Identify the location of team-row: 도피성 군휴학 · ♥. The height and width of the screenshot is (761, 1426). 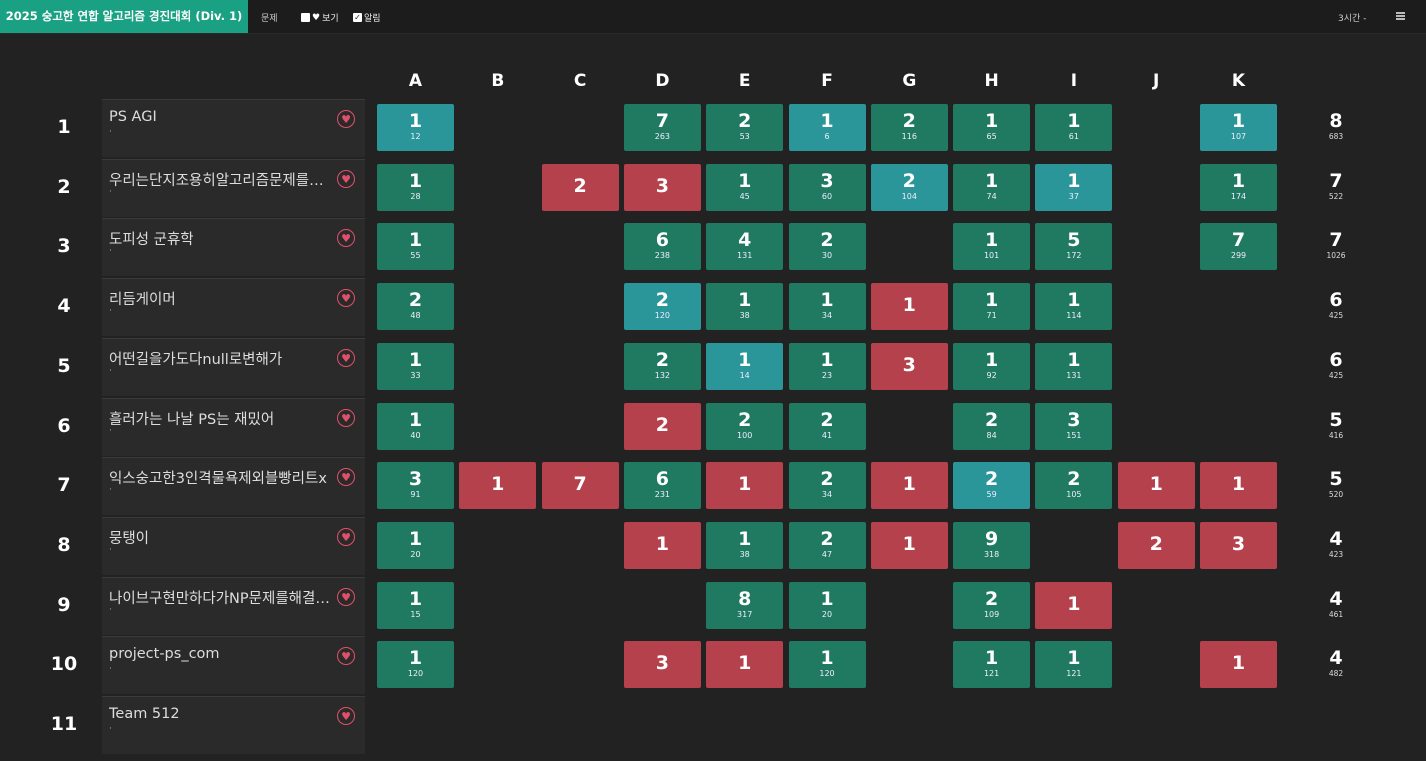
(233, 247).